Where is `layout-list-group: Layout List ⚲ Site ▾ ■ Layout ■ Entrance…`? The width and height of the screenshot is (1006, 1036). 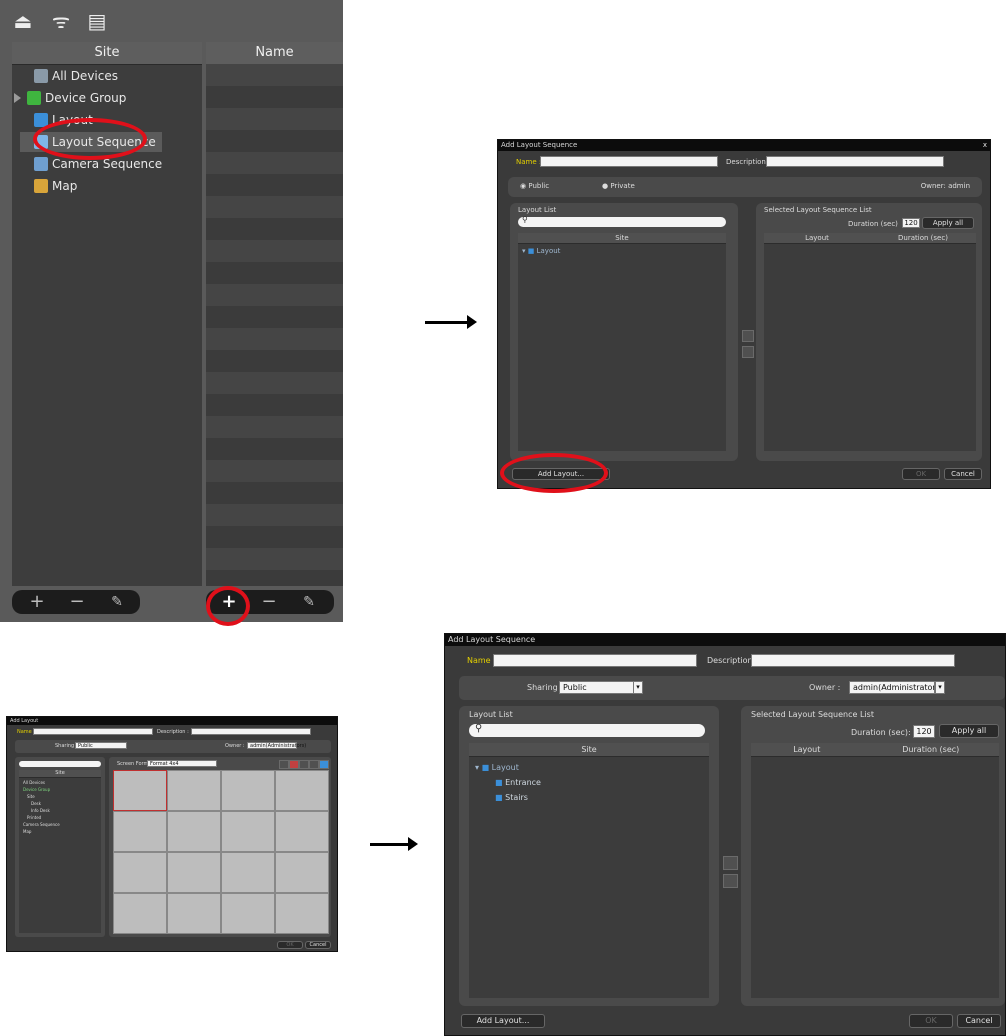
layout-list-group: Layout List ⚲ Site ▾ ■ Layout ■ Entrance… is located at coordinates (589, 856).